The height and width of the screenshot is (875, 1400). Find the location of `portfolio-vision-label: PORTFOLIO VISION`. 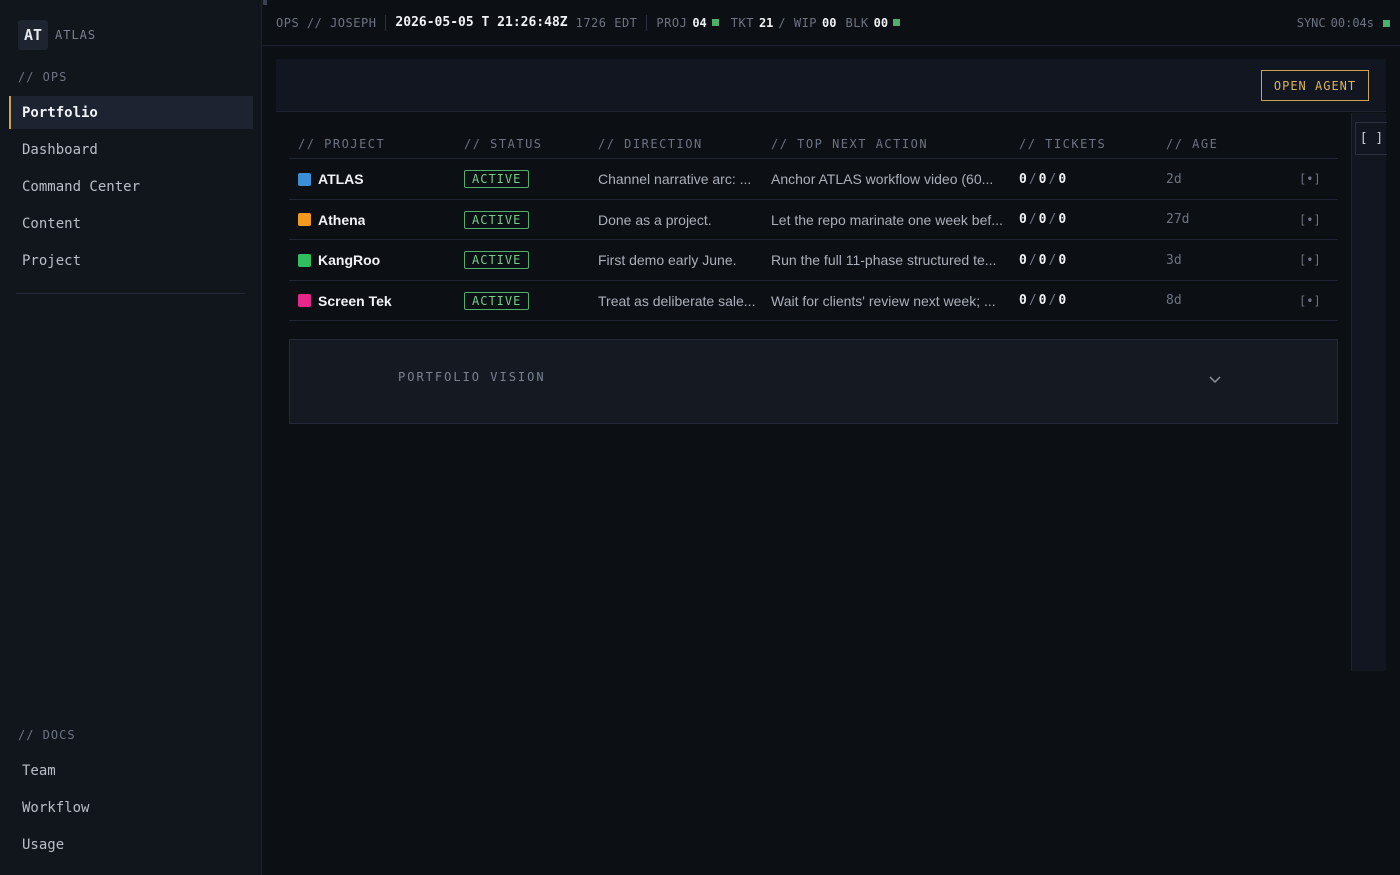

portfolio-vision-label: PORTFOLIO VISION is located at coordinates (472, 377).